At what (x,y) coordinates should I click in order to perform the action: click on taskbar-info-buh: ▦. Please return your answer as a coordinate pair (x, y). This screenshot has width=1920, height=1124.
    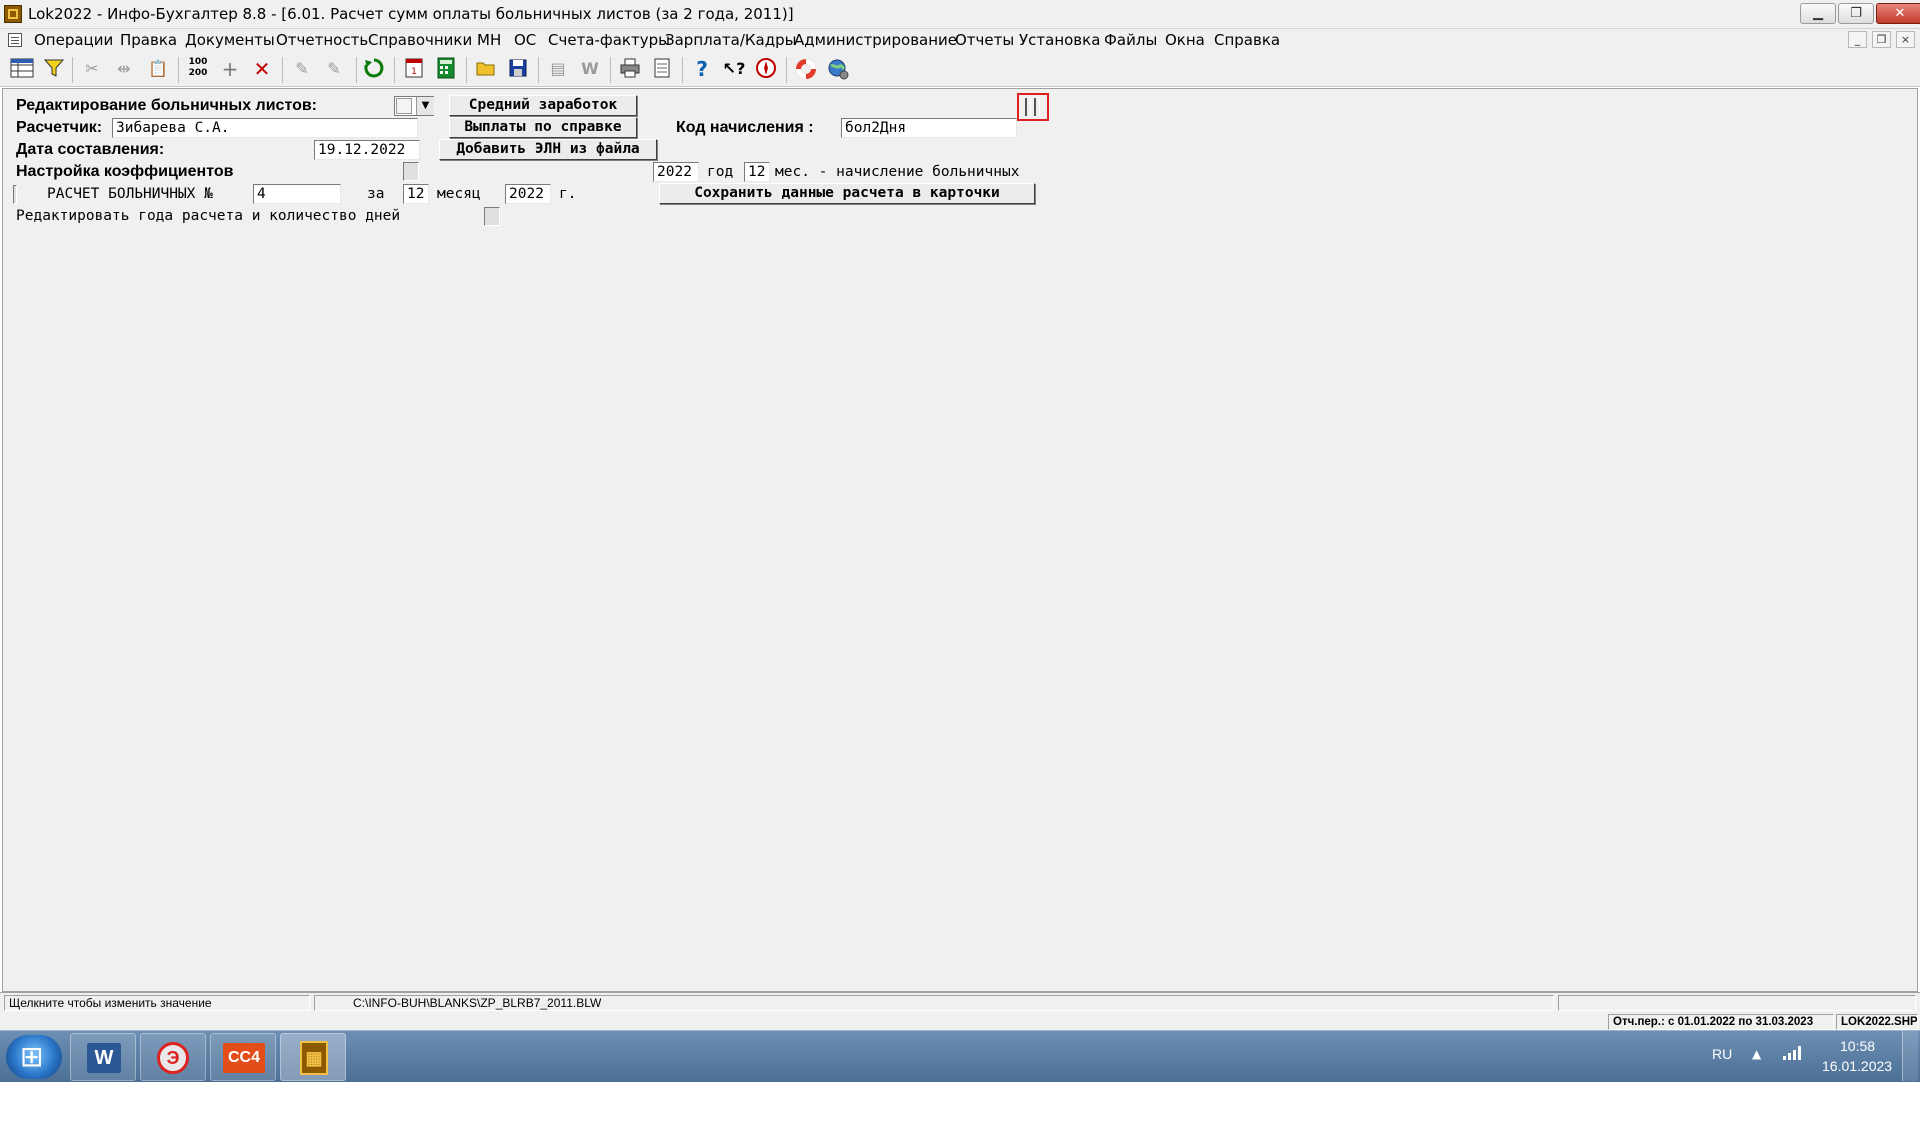
    Looking at the image, I should click on (313, 1057).